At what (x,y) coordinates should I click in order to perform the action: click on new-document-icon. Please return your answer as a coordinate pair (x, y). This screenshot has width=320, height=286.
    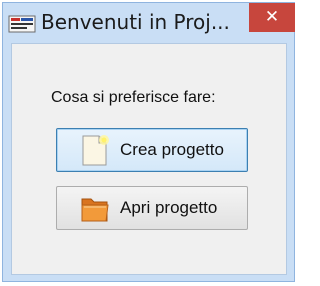
    Looking at the image, I should click on (95, 150).